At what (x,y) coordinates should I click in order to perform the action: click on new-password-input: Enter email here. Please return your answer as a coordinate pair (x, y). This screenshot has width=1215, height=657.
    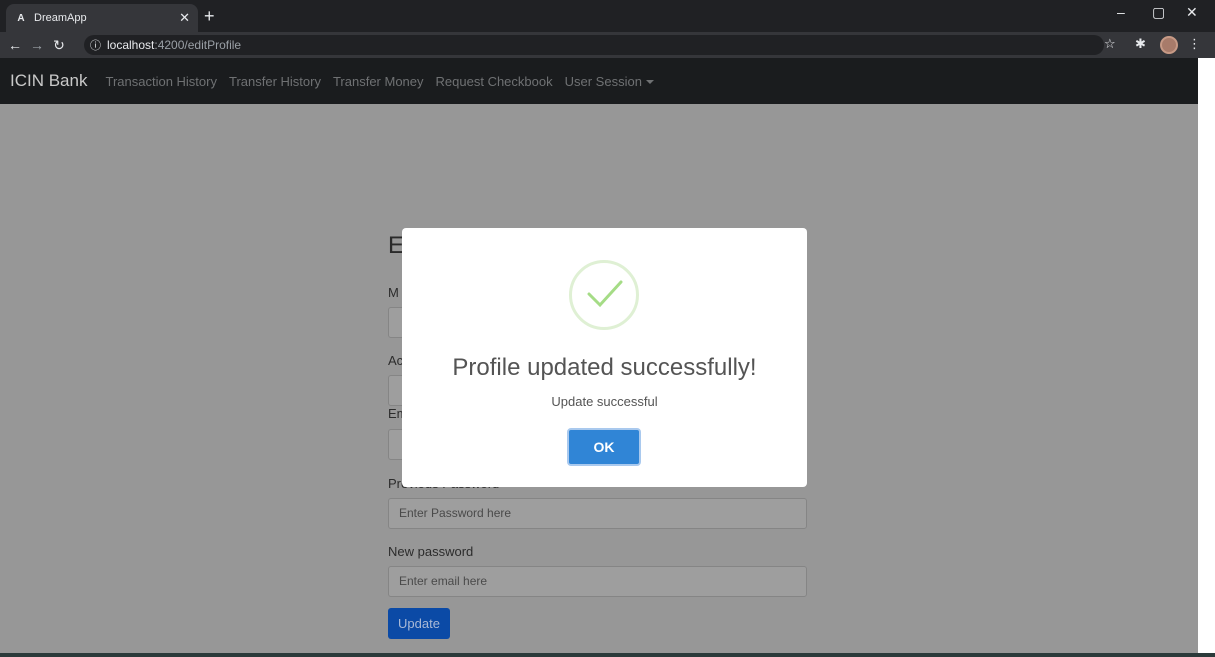
    Looking at the image, I should click on (597, 581).